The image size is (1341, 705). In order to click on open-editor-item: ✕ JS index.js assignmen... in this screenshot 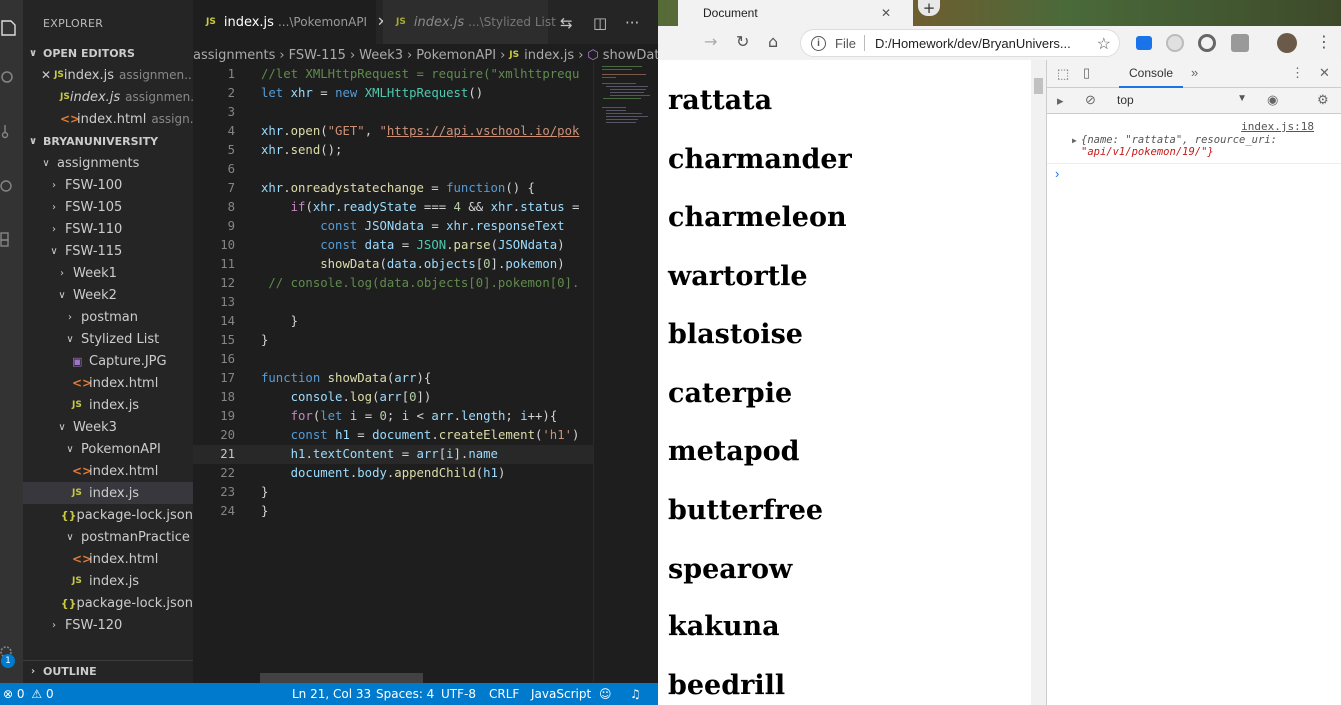, I will do `click(108, 75)`.